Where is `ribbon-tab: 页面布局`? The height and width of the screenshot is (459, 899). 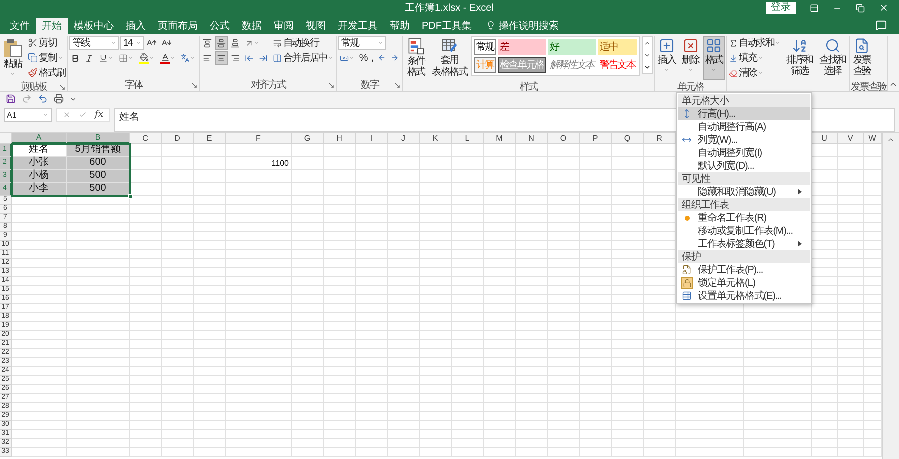 ribbon-tab: 页面布局 is located at coordinates (178, 26).